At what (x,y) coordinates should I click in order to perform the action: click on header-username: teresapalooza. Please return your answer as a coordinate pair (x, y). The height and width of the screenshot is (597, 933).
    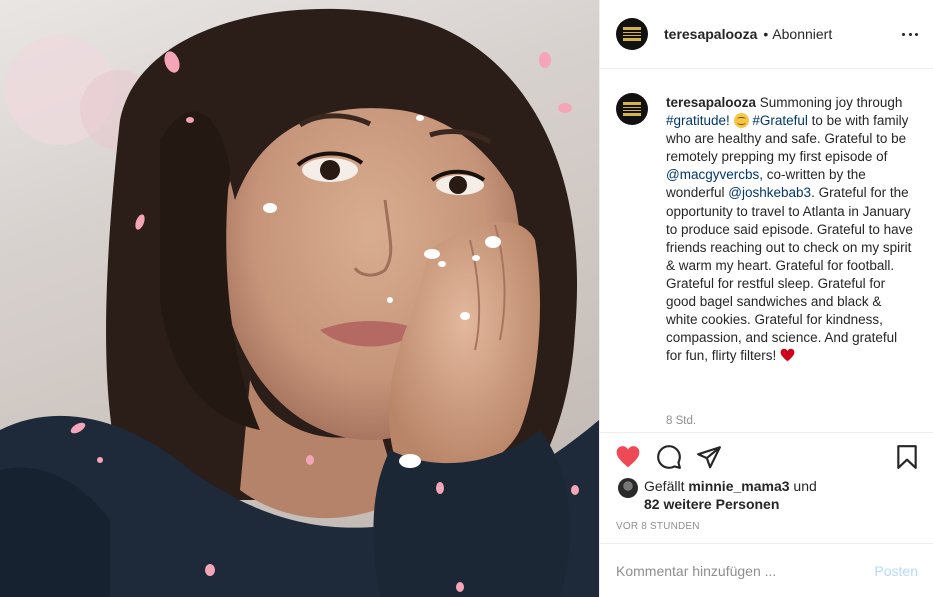
    Looking at the image, I should click on (710, 34).